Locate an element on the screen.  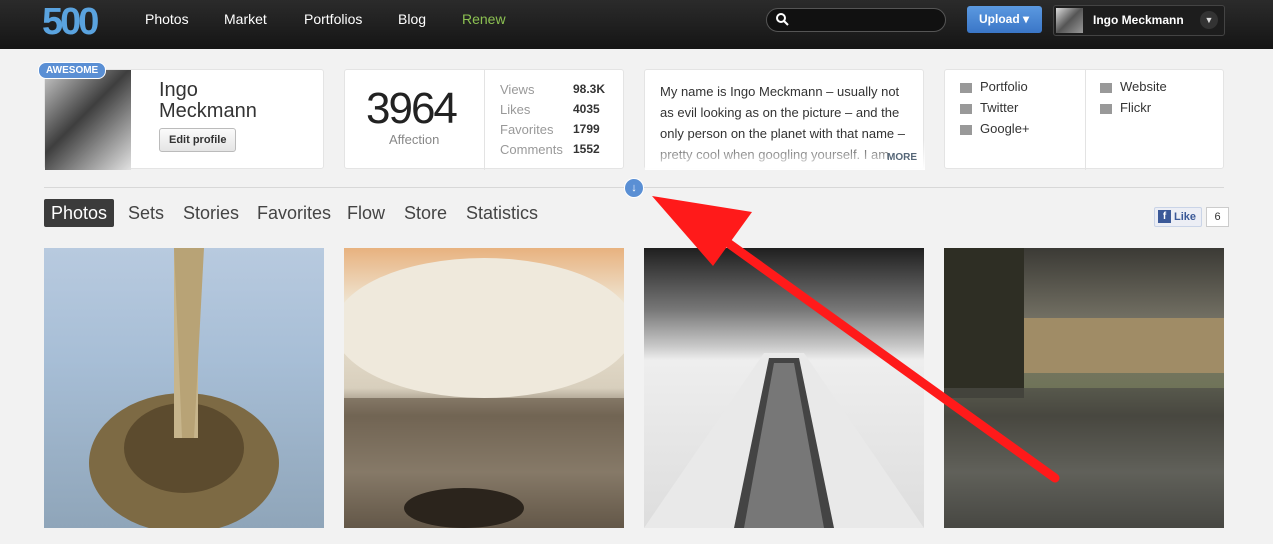
awesome-badge: AWESOME is located at coordinates (72, 70).